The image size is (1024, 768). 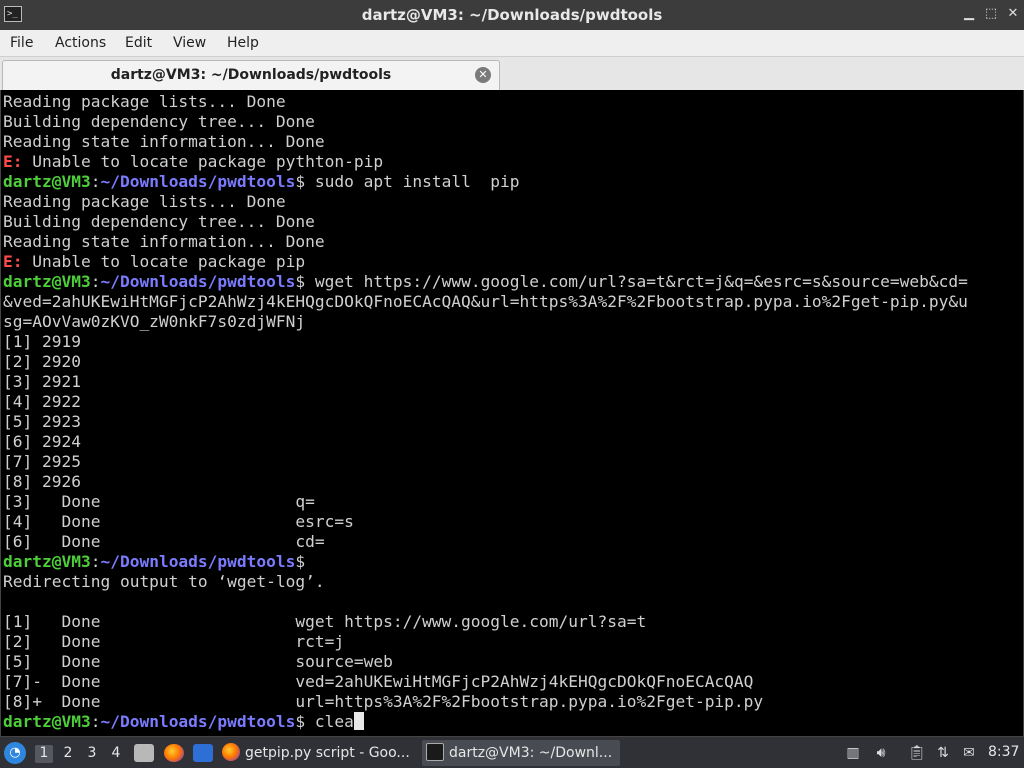 I want to click on terminal-line: [6] Done cd=, so click(x=513, y=542).